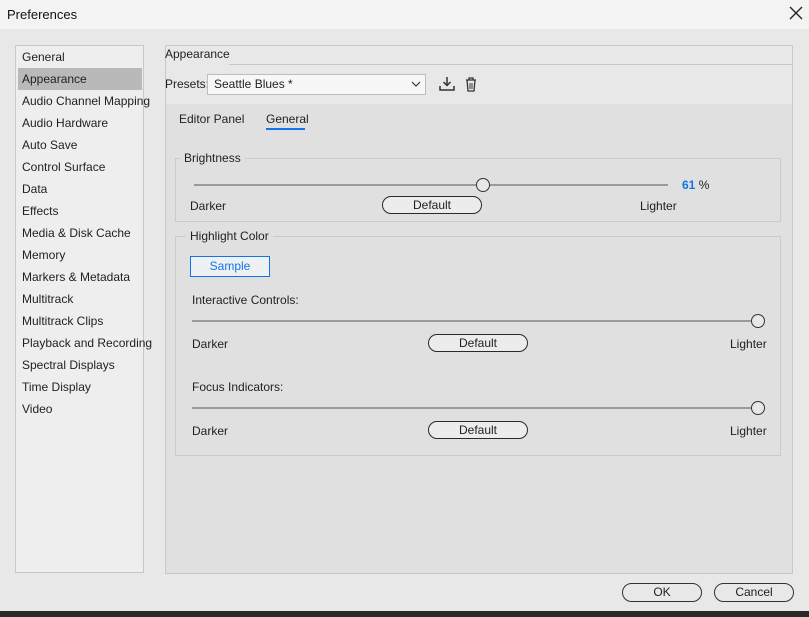 The height and width of the screenshot is (617, 809). I want to click on sidebar-item-appearance: Appearance, so click(80, 79).